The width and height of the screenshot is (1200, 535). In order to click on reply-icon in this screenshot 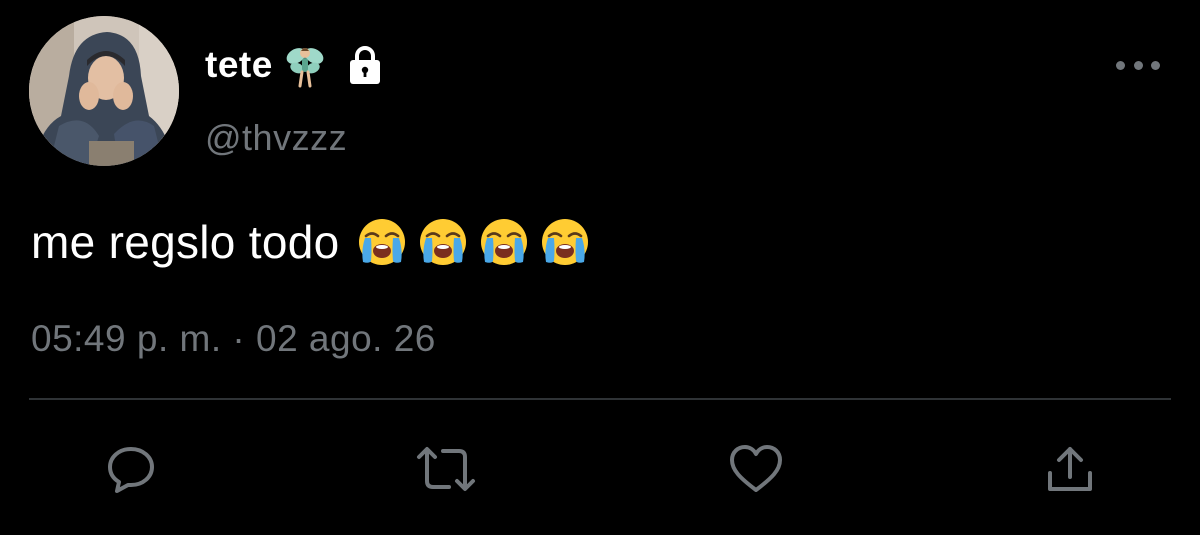, I will do `click(131, 470)`.